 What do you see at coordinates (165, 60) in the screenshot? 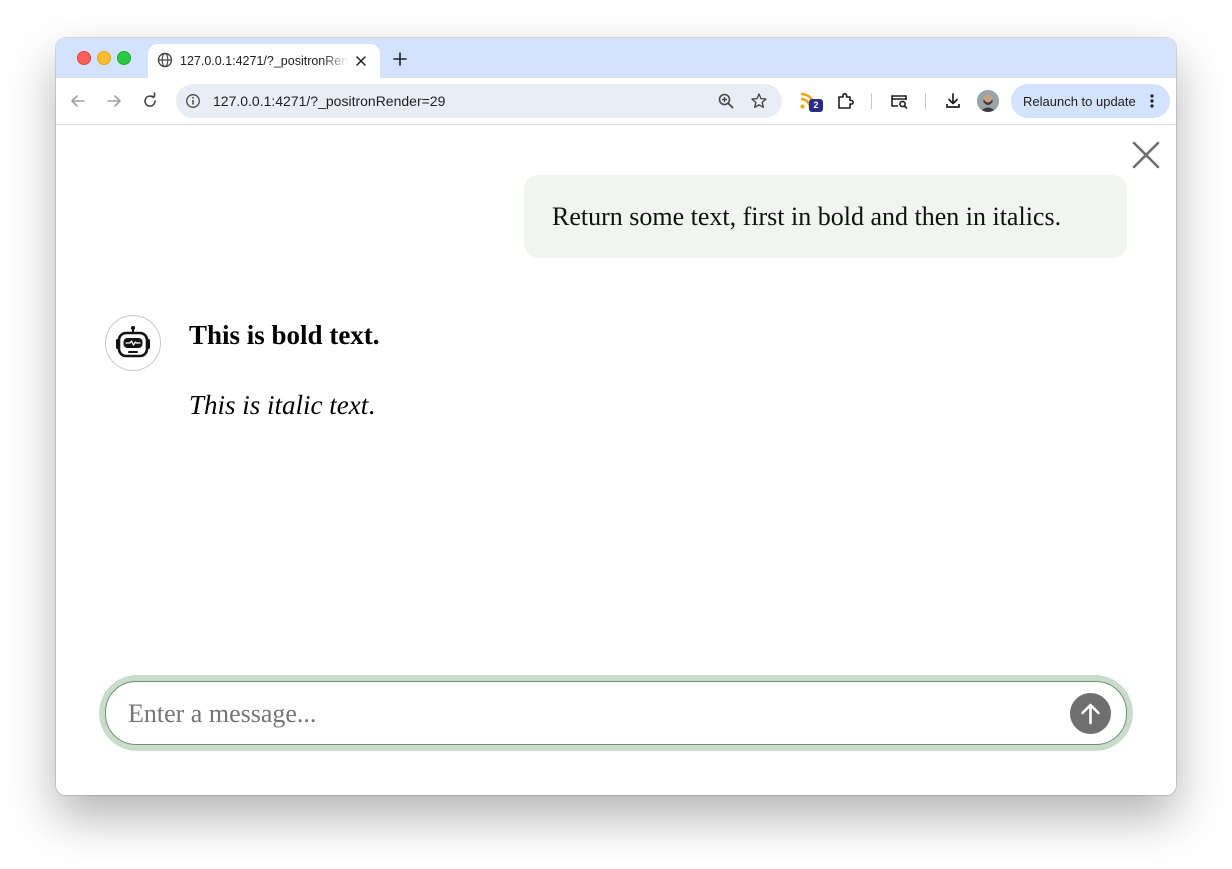
I see `globe-icon` at bounding box center [165, 60].